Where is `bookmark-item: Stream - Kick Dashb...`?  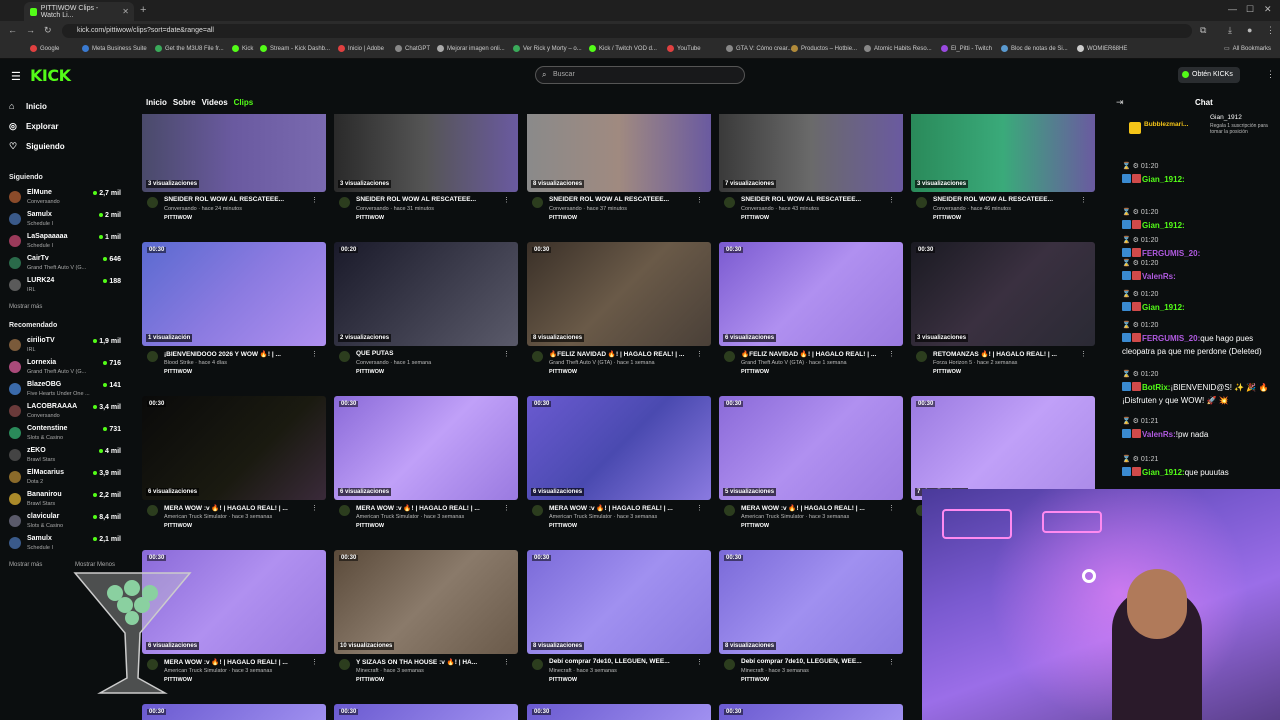 bookmark-item: Stream - Kick Dashb... is located at coordinates (295, 48).